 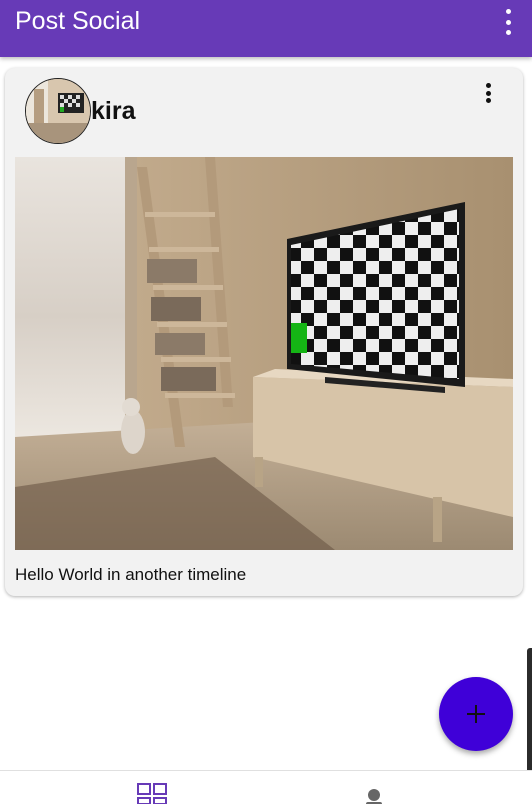 What do you see at coordinates (529, 718) in the screenshot?
I see `scroll-edge` at bounding box center [529, 718].